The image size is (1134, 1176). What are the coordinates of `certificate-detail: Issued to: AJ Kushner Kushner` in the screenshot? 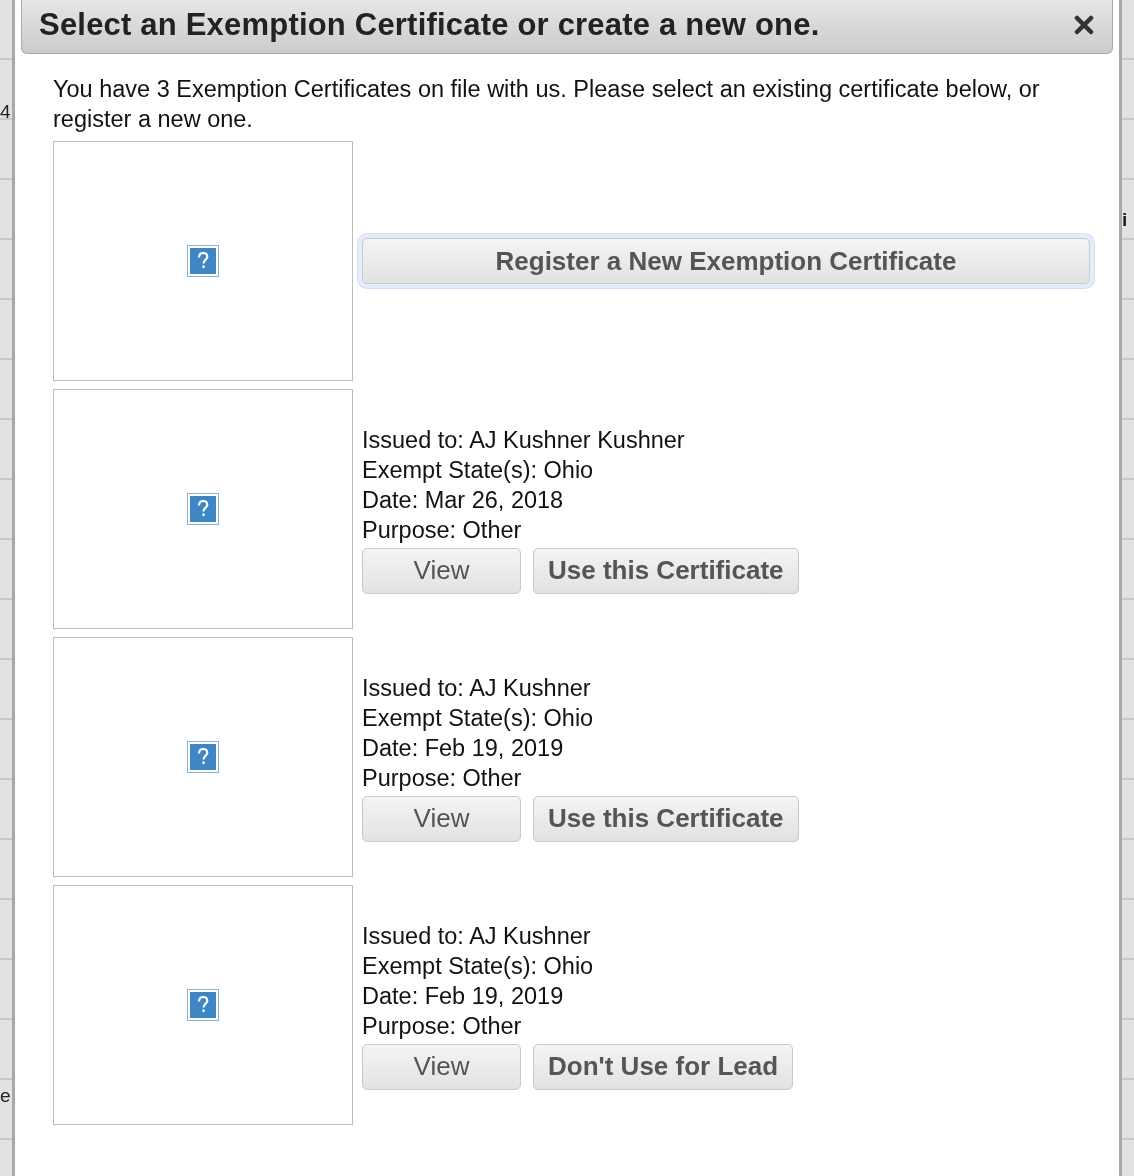 It's located at (524, 440).